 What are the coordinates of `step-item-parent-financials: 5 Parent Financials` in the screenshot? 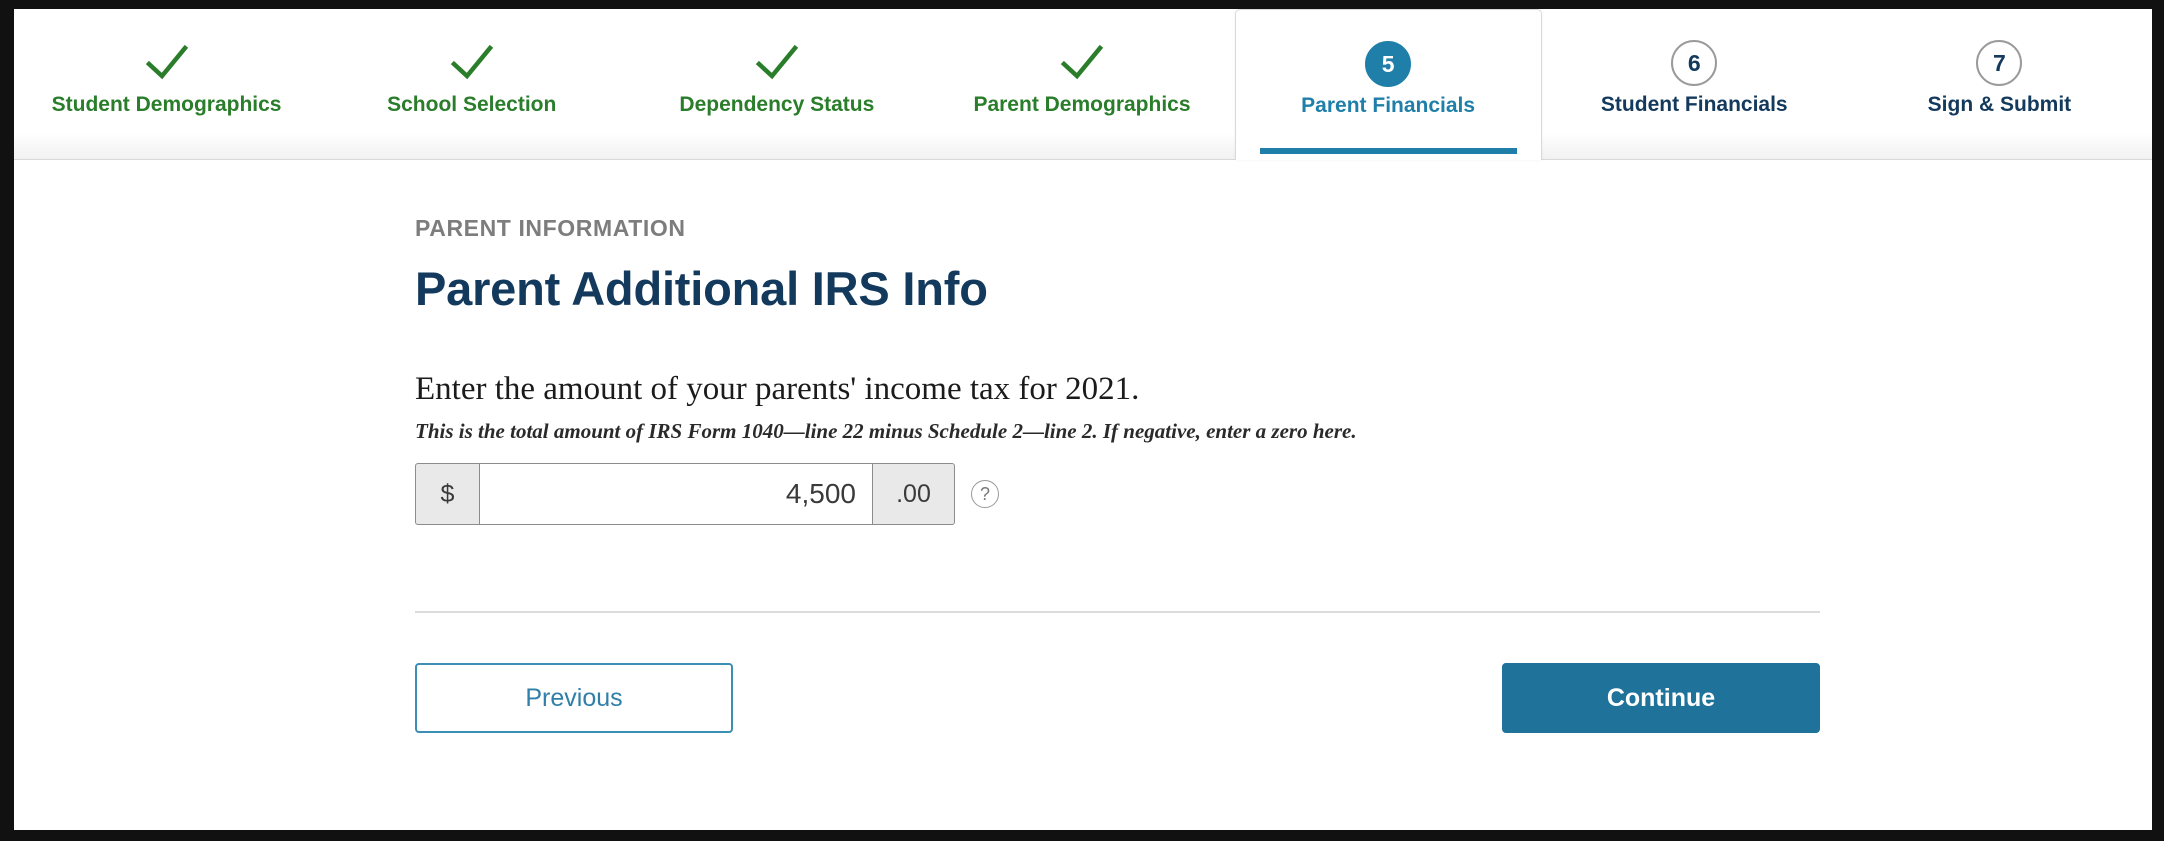 It's located at (1388, 84).